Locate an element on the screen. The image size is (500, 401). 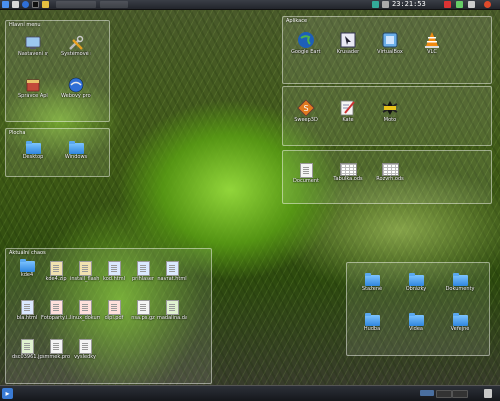
file-label: dipl.pdf is located at coordinates (114, 318).